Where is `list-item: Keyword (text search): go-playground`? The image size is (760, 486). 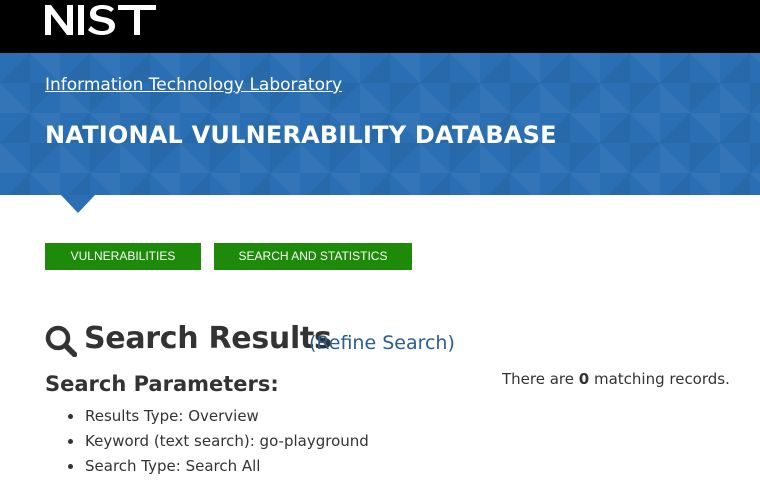
list-item: Keyword (text search): go-playground is located at coordinates (218, 441).